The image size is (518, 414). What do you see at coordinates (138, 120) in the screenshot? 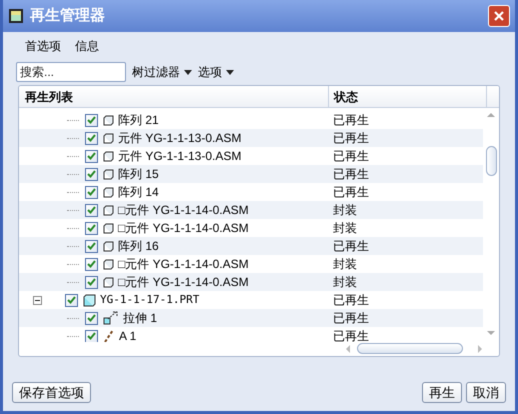
I see `tree-item-label: 阵列 21` at bounding box center [138, 120].